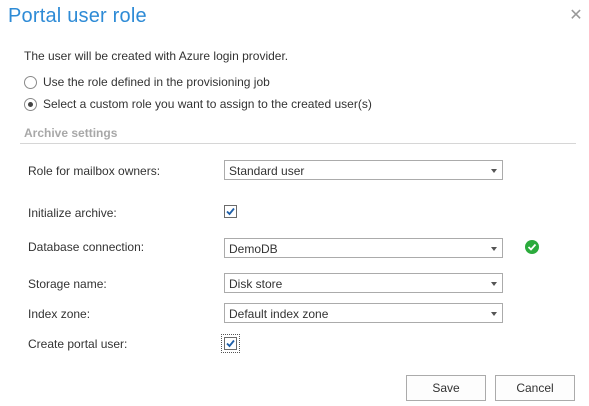 Image resolution: width=589 pixels, height=406 pixels. I want to click on role-select: Standard user, so click(363, 170).